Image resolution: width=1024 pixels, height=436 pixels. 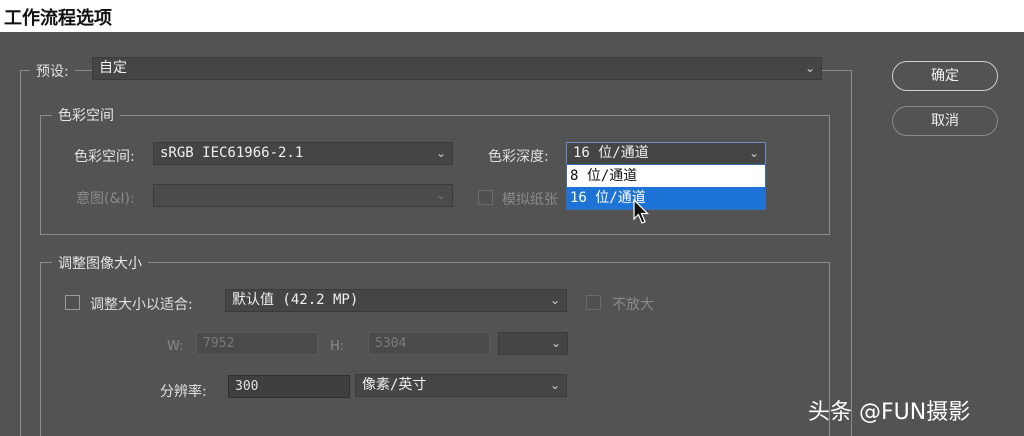 I want to click on preset-value: 自定, so click(x=113, y=68).